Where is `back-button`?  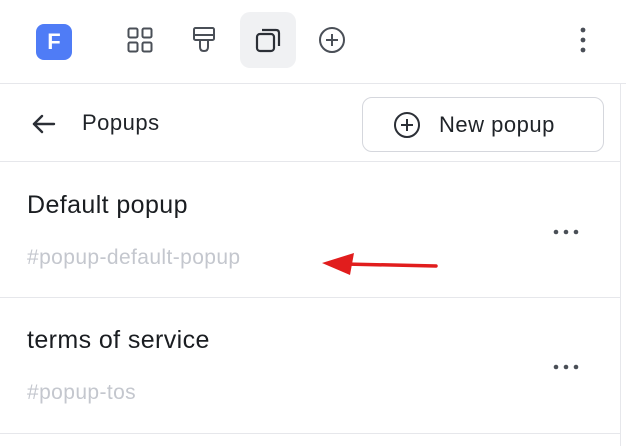 back-button is located at coordinates (44, 124).